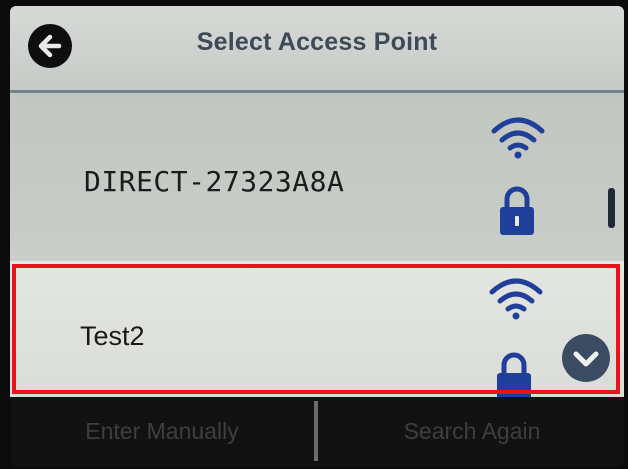 The height and width of the screenshot is (469, 628). I want to click on enter-manually-button: Enter Manually, so click(162, 431).